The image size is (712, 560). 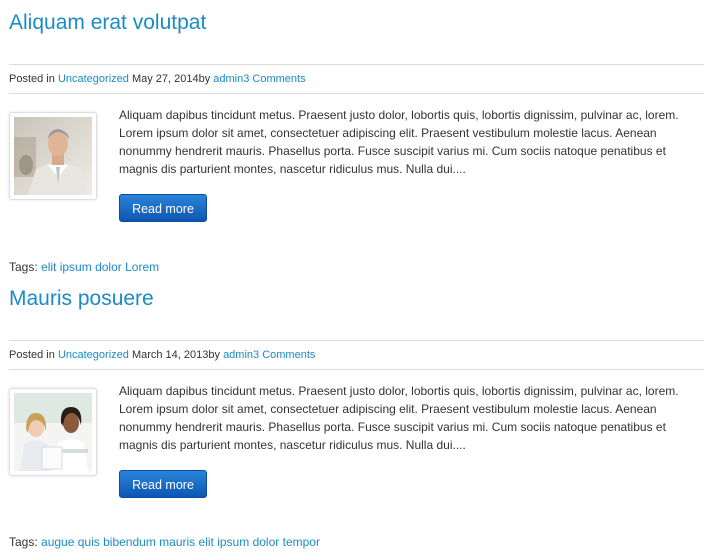 I want to click on post-title: Mauris posuere, so click(x=81, y=299).